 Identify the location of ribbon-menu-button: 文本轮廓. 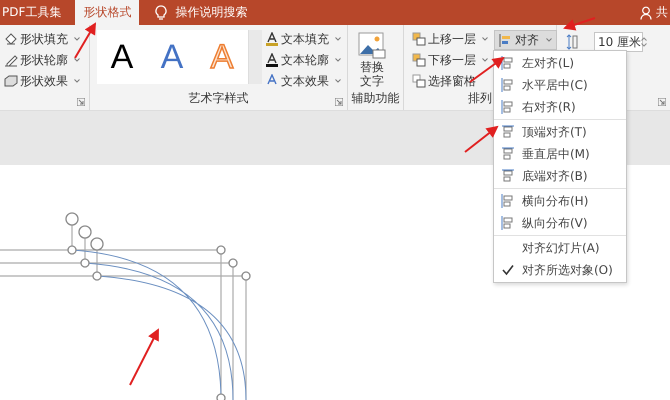
(303, 60).